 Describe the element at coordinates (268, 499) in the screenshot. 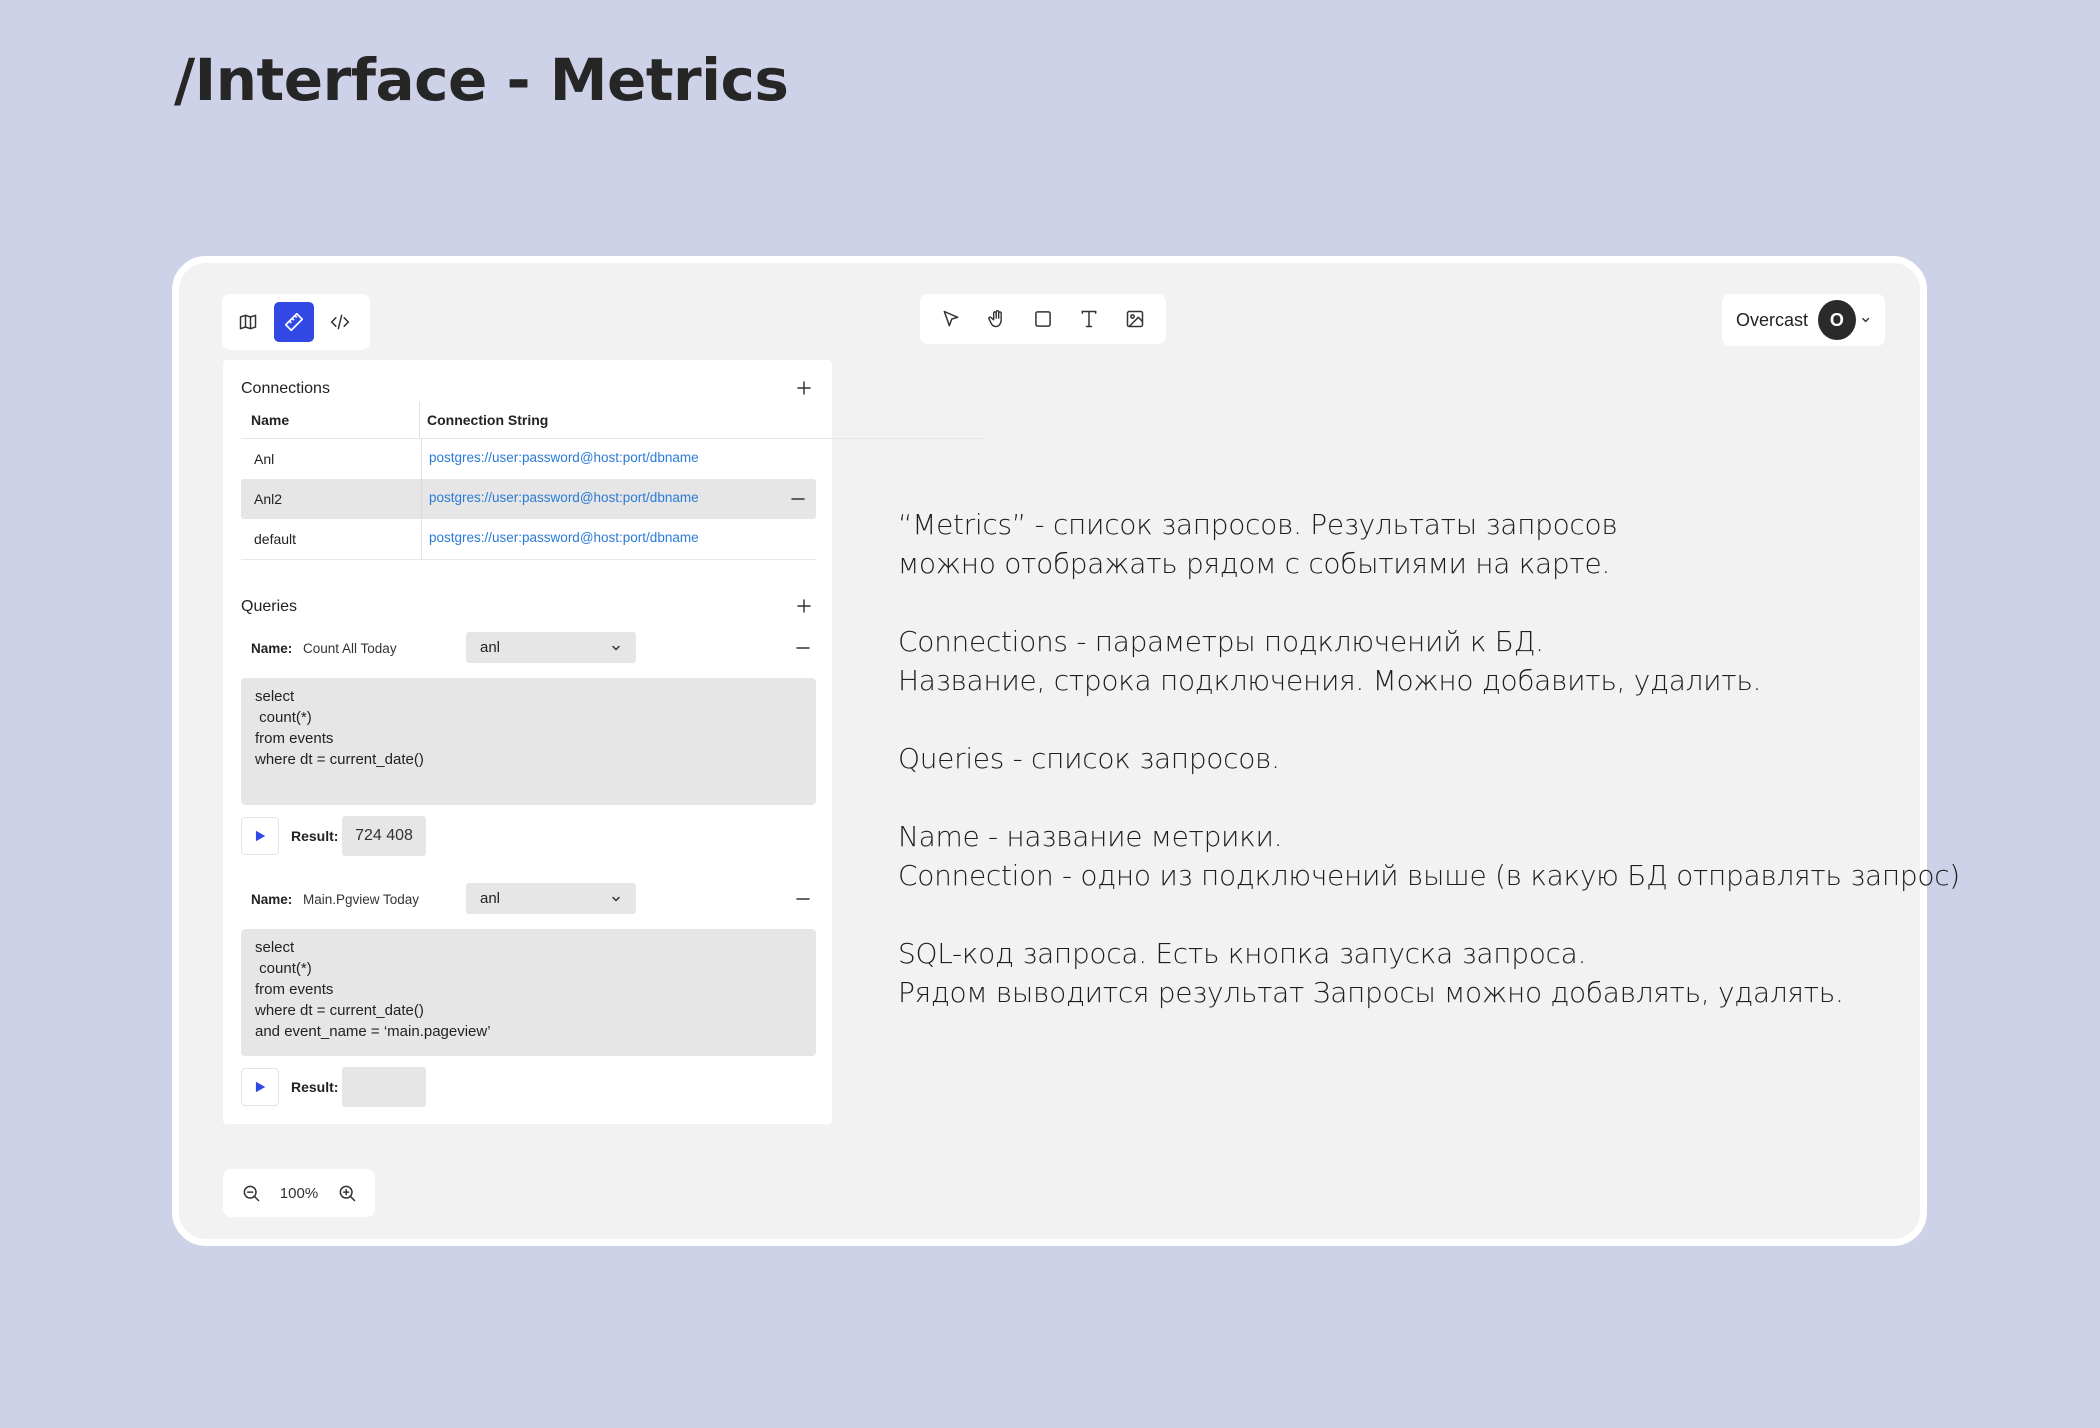

I see `connection-name: Anl2` at that location.